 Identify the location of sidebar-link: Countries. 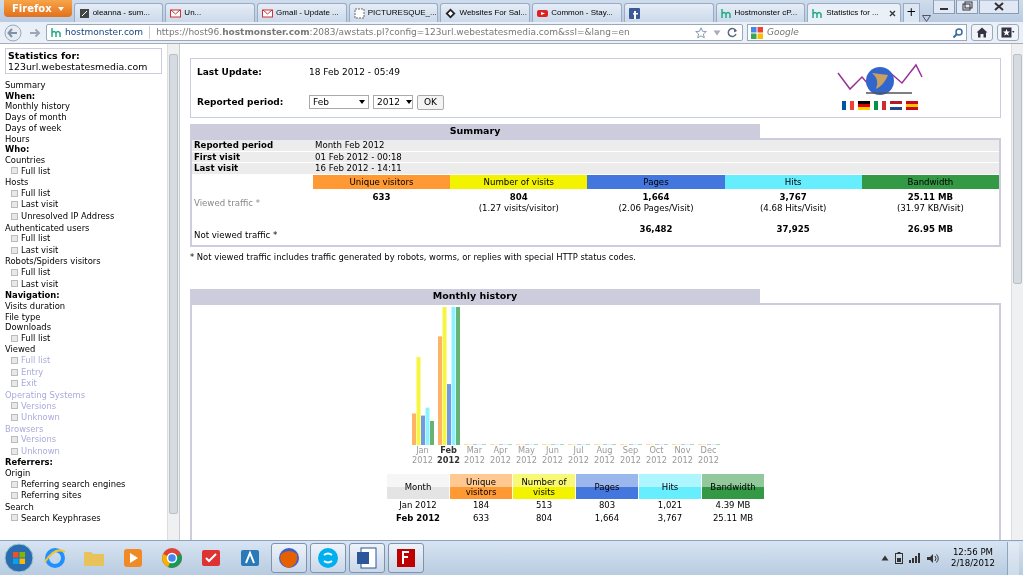
(25, 160).